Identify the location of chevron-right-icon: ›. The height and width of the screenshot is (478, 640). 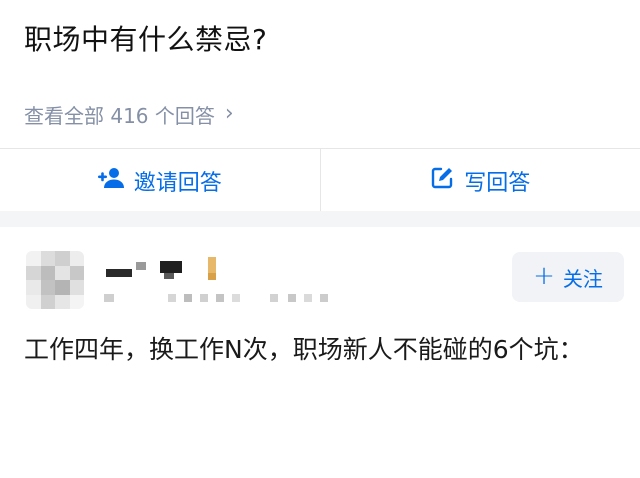
(229, 113).